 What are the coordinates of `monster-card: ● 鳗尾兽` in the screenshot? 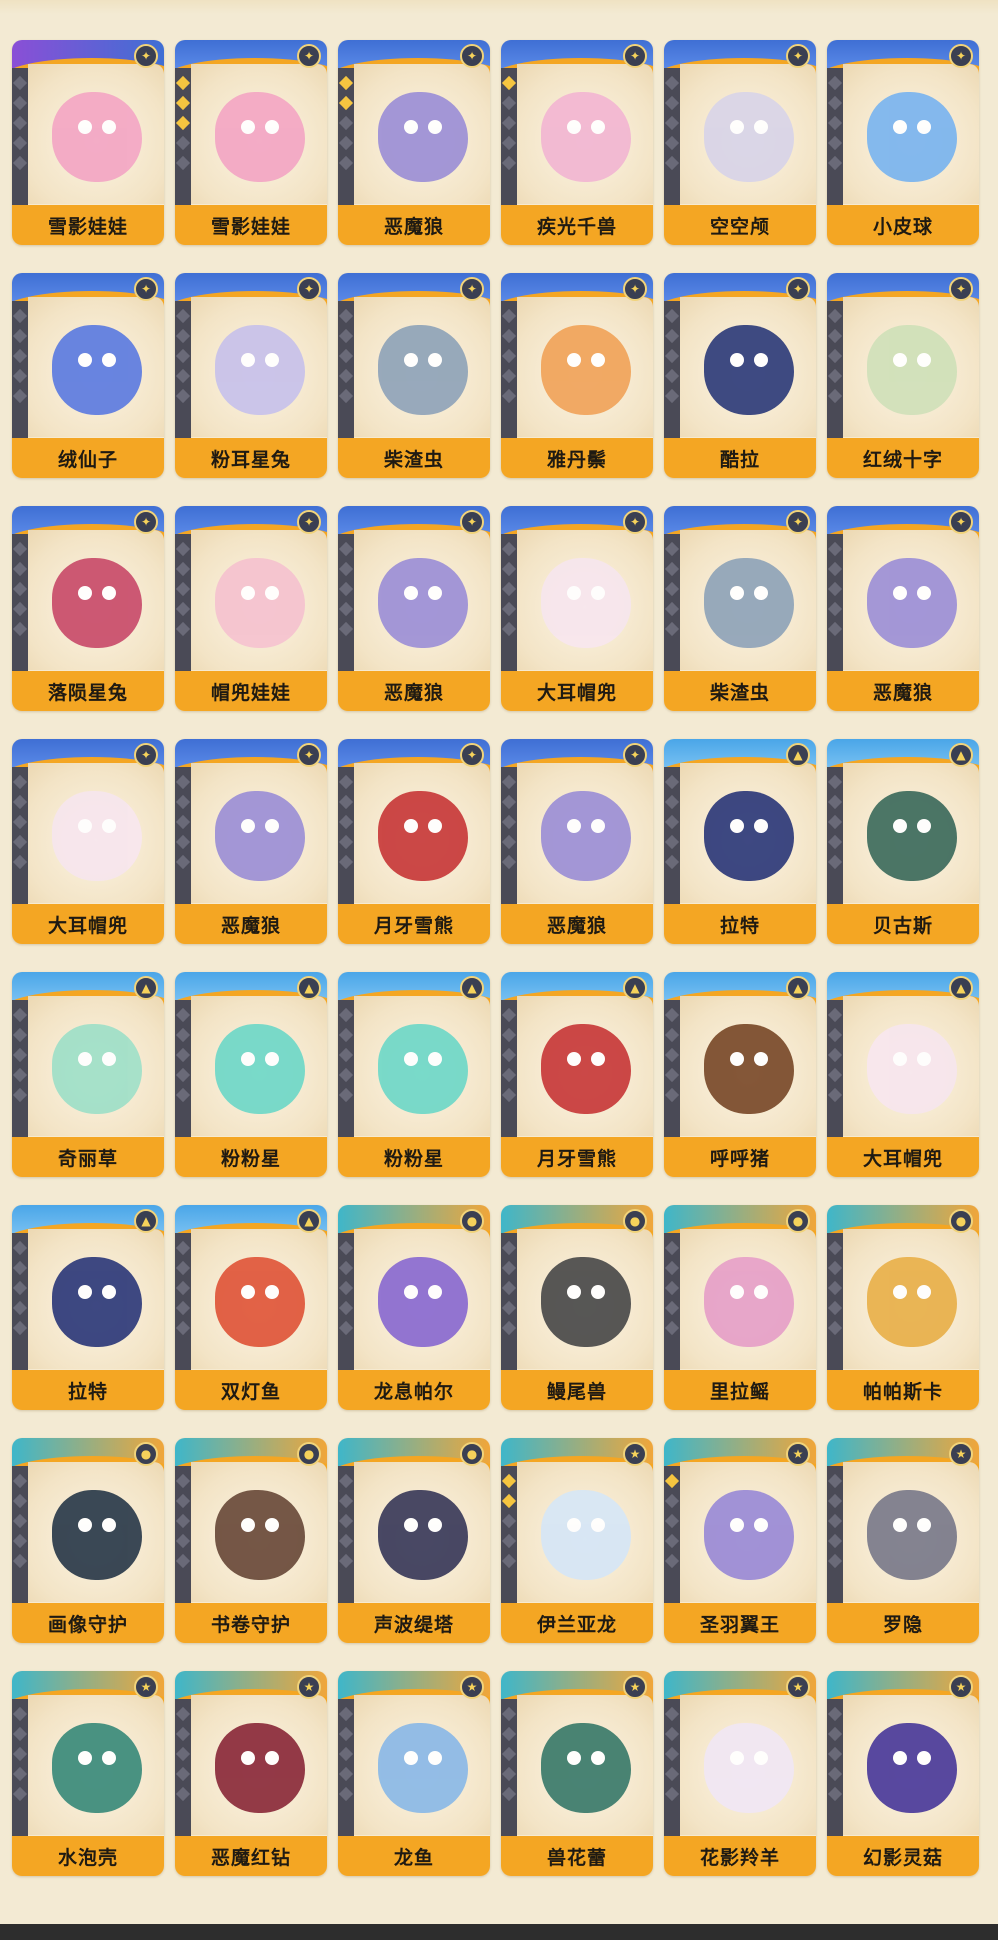 It's located at (577, 1307).